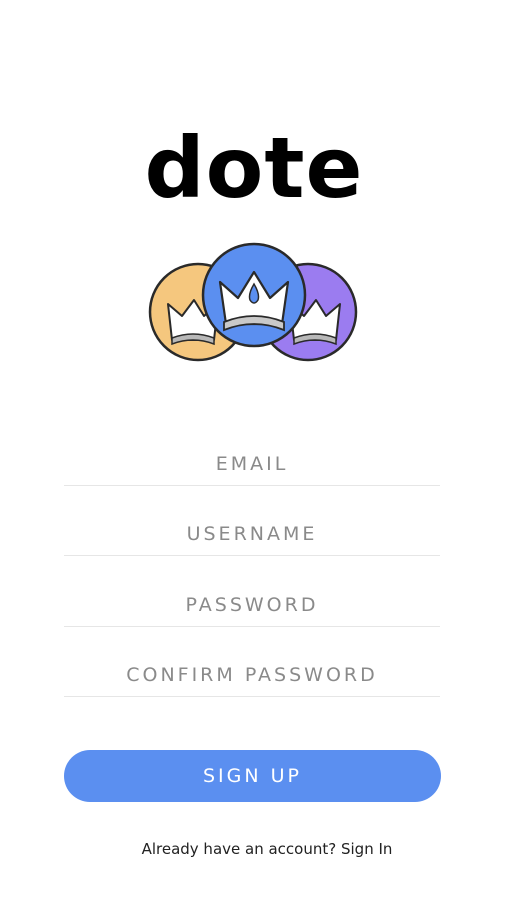  I want to click on username-field, so click(252, 534).